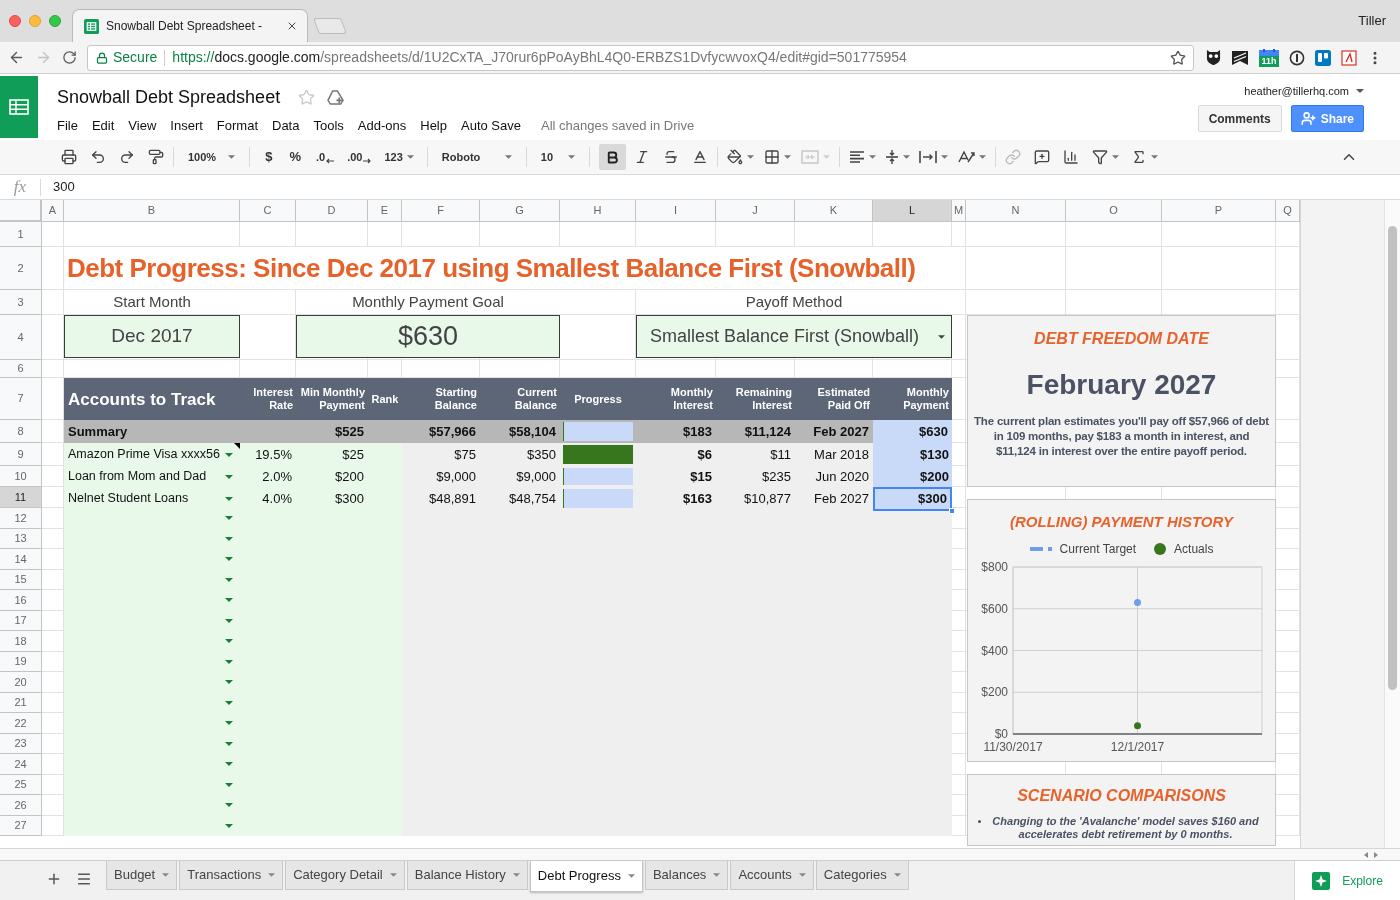  What do you see at coordinates (103, 126) in the screenshot?
I see `menu-item: Edit` at bounding box center [103, 126].